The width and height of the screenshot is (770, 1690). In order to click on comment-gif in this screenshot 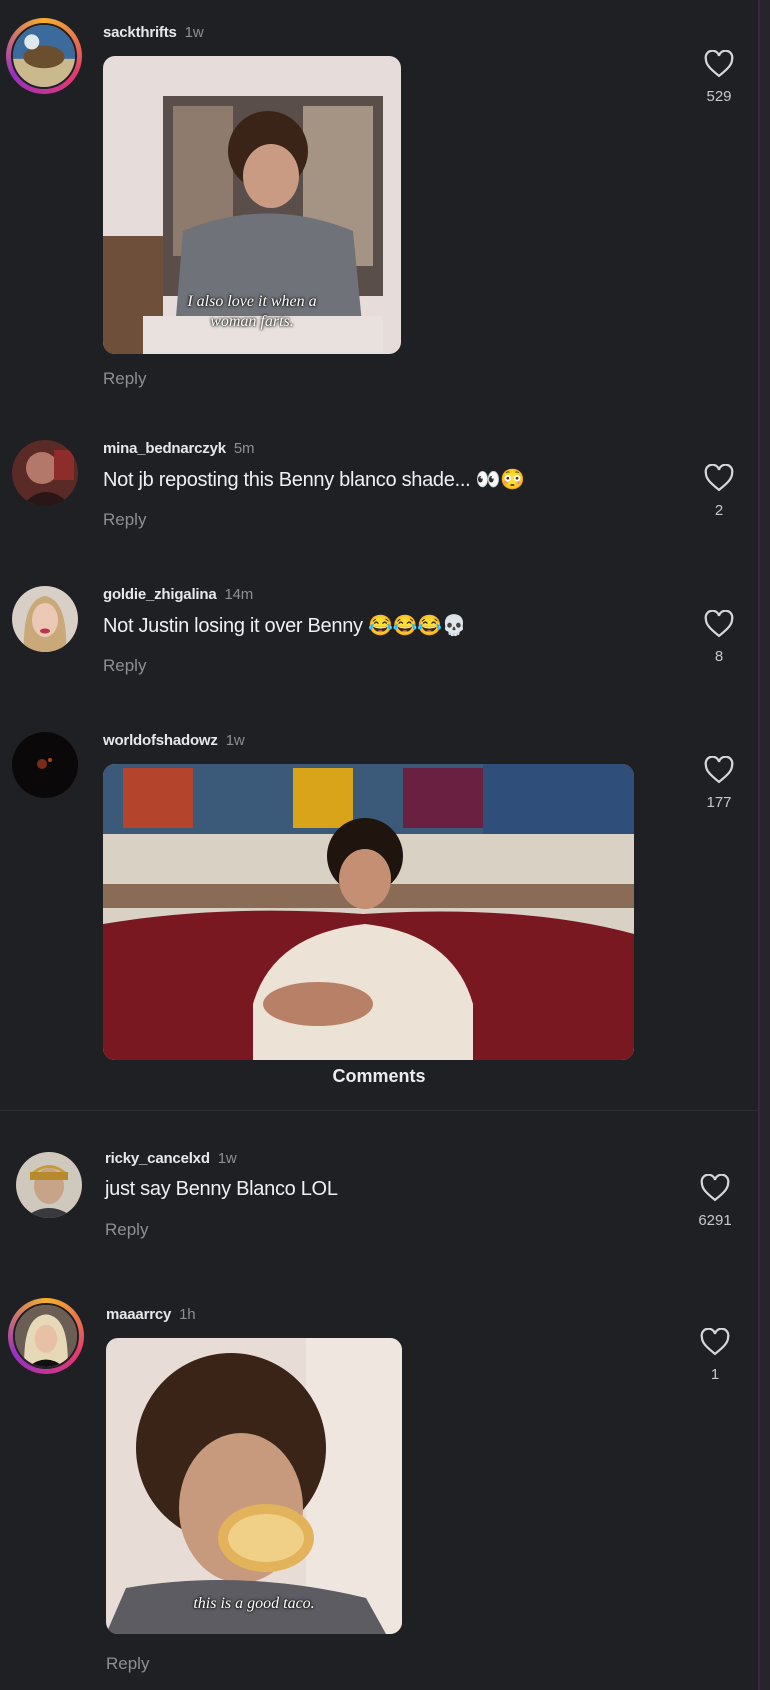, I will do `click(368, 912)`.